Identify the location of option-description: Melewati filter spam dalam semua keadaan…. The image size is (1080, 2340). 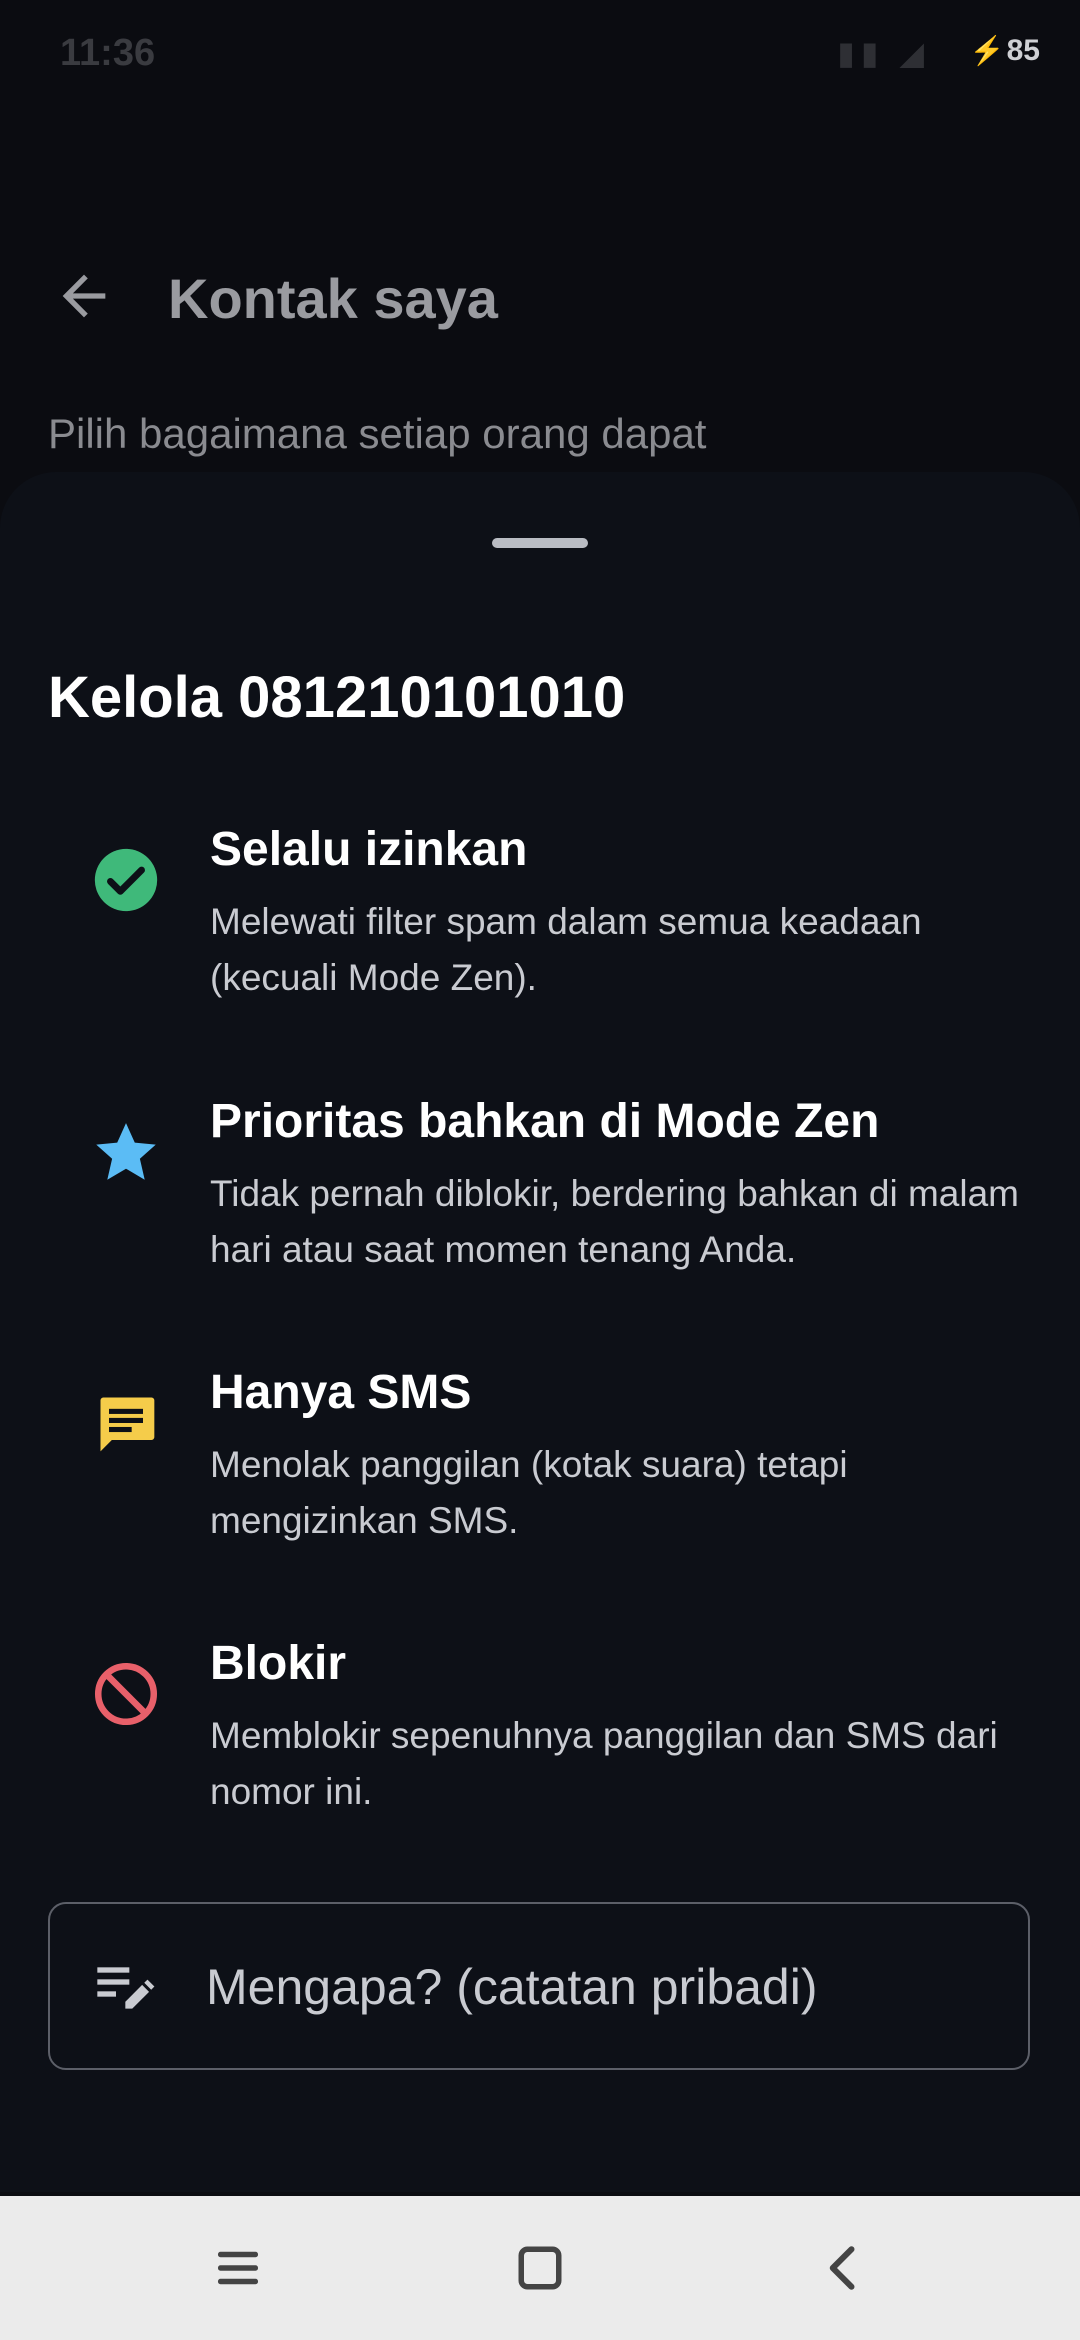
(566, 949).